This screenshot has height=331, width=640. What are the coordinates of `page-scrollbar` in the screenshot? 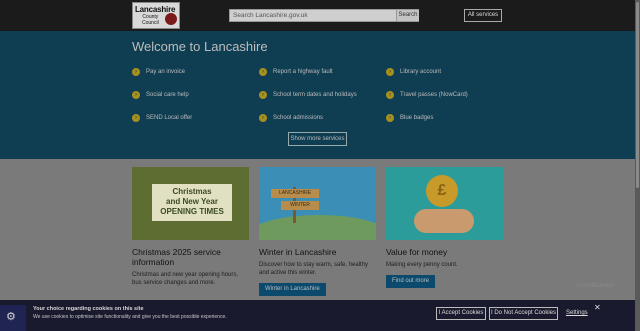 It's located at (637, 165).